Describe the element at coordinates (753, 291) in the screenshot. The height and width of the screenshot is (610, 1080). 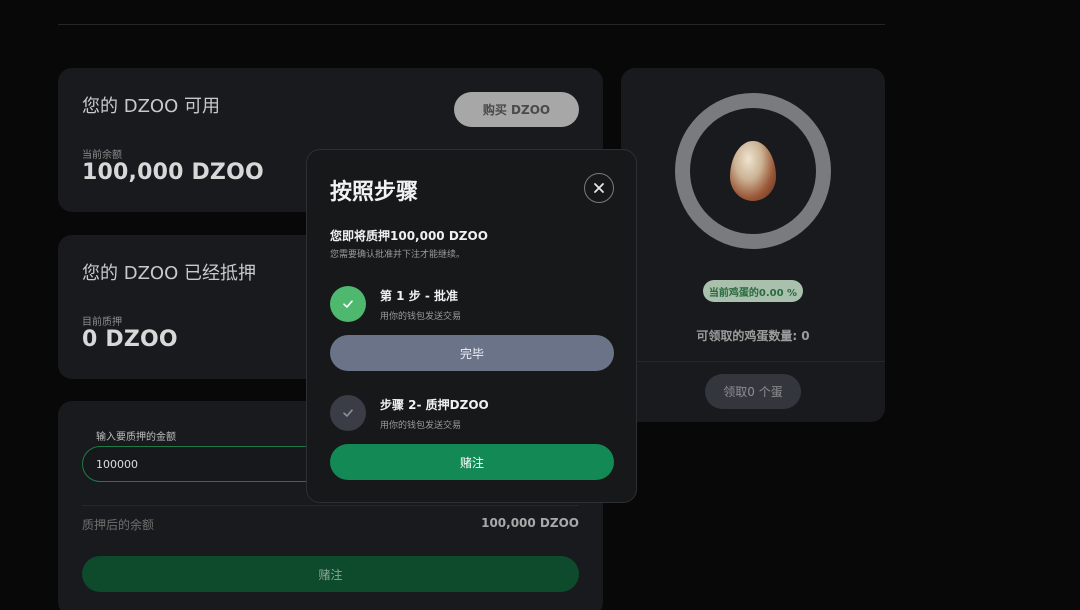
I see `egg-percent-badge: 当前鸡蛋的0.00 %` at that location.